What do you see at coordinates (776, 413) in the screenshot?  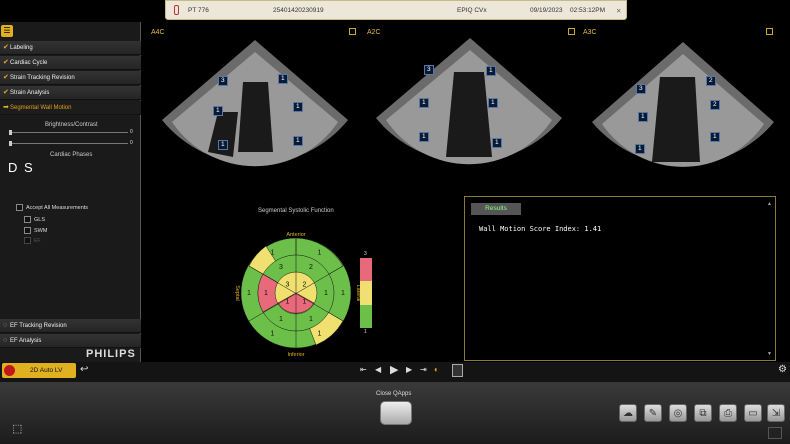 I see `export-icon: ⇲` at bounding box center [776, 413].